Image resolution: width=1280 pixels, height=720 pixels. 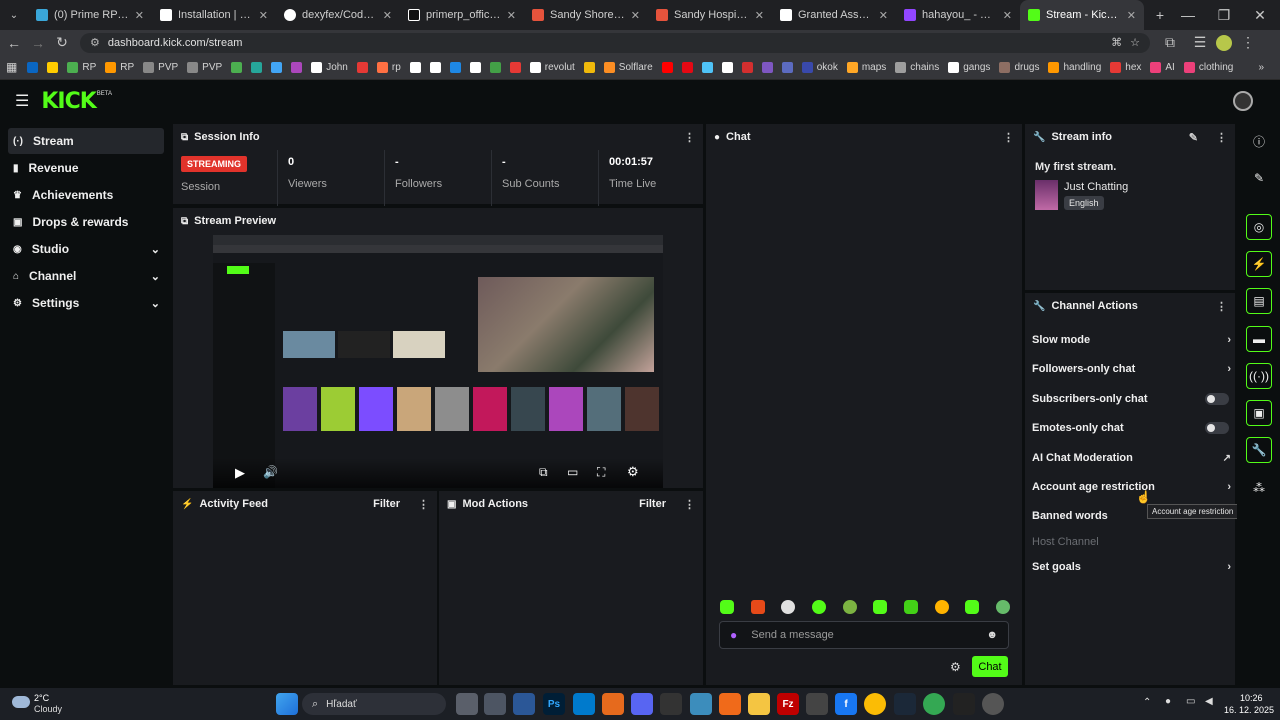 I want to click on discord-icon, so click(x=642, y=704).